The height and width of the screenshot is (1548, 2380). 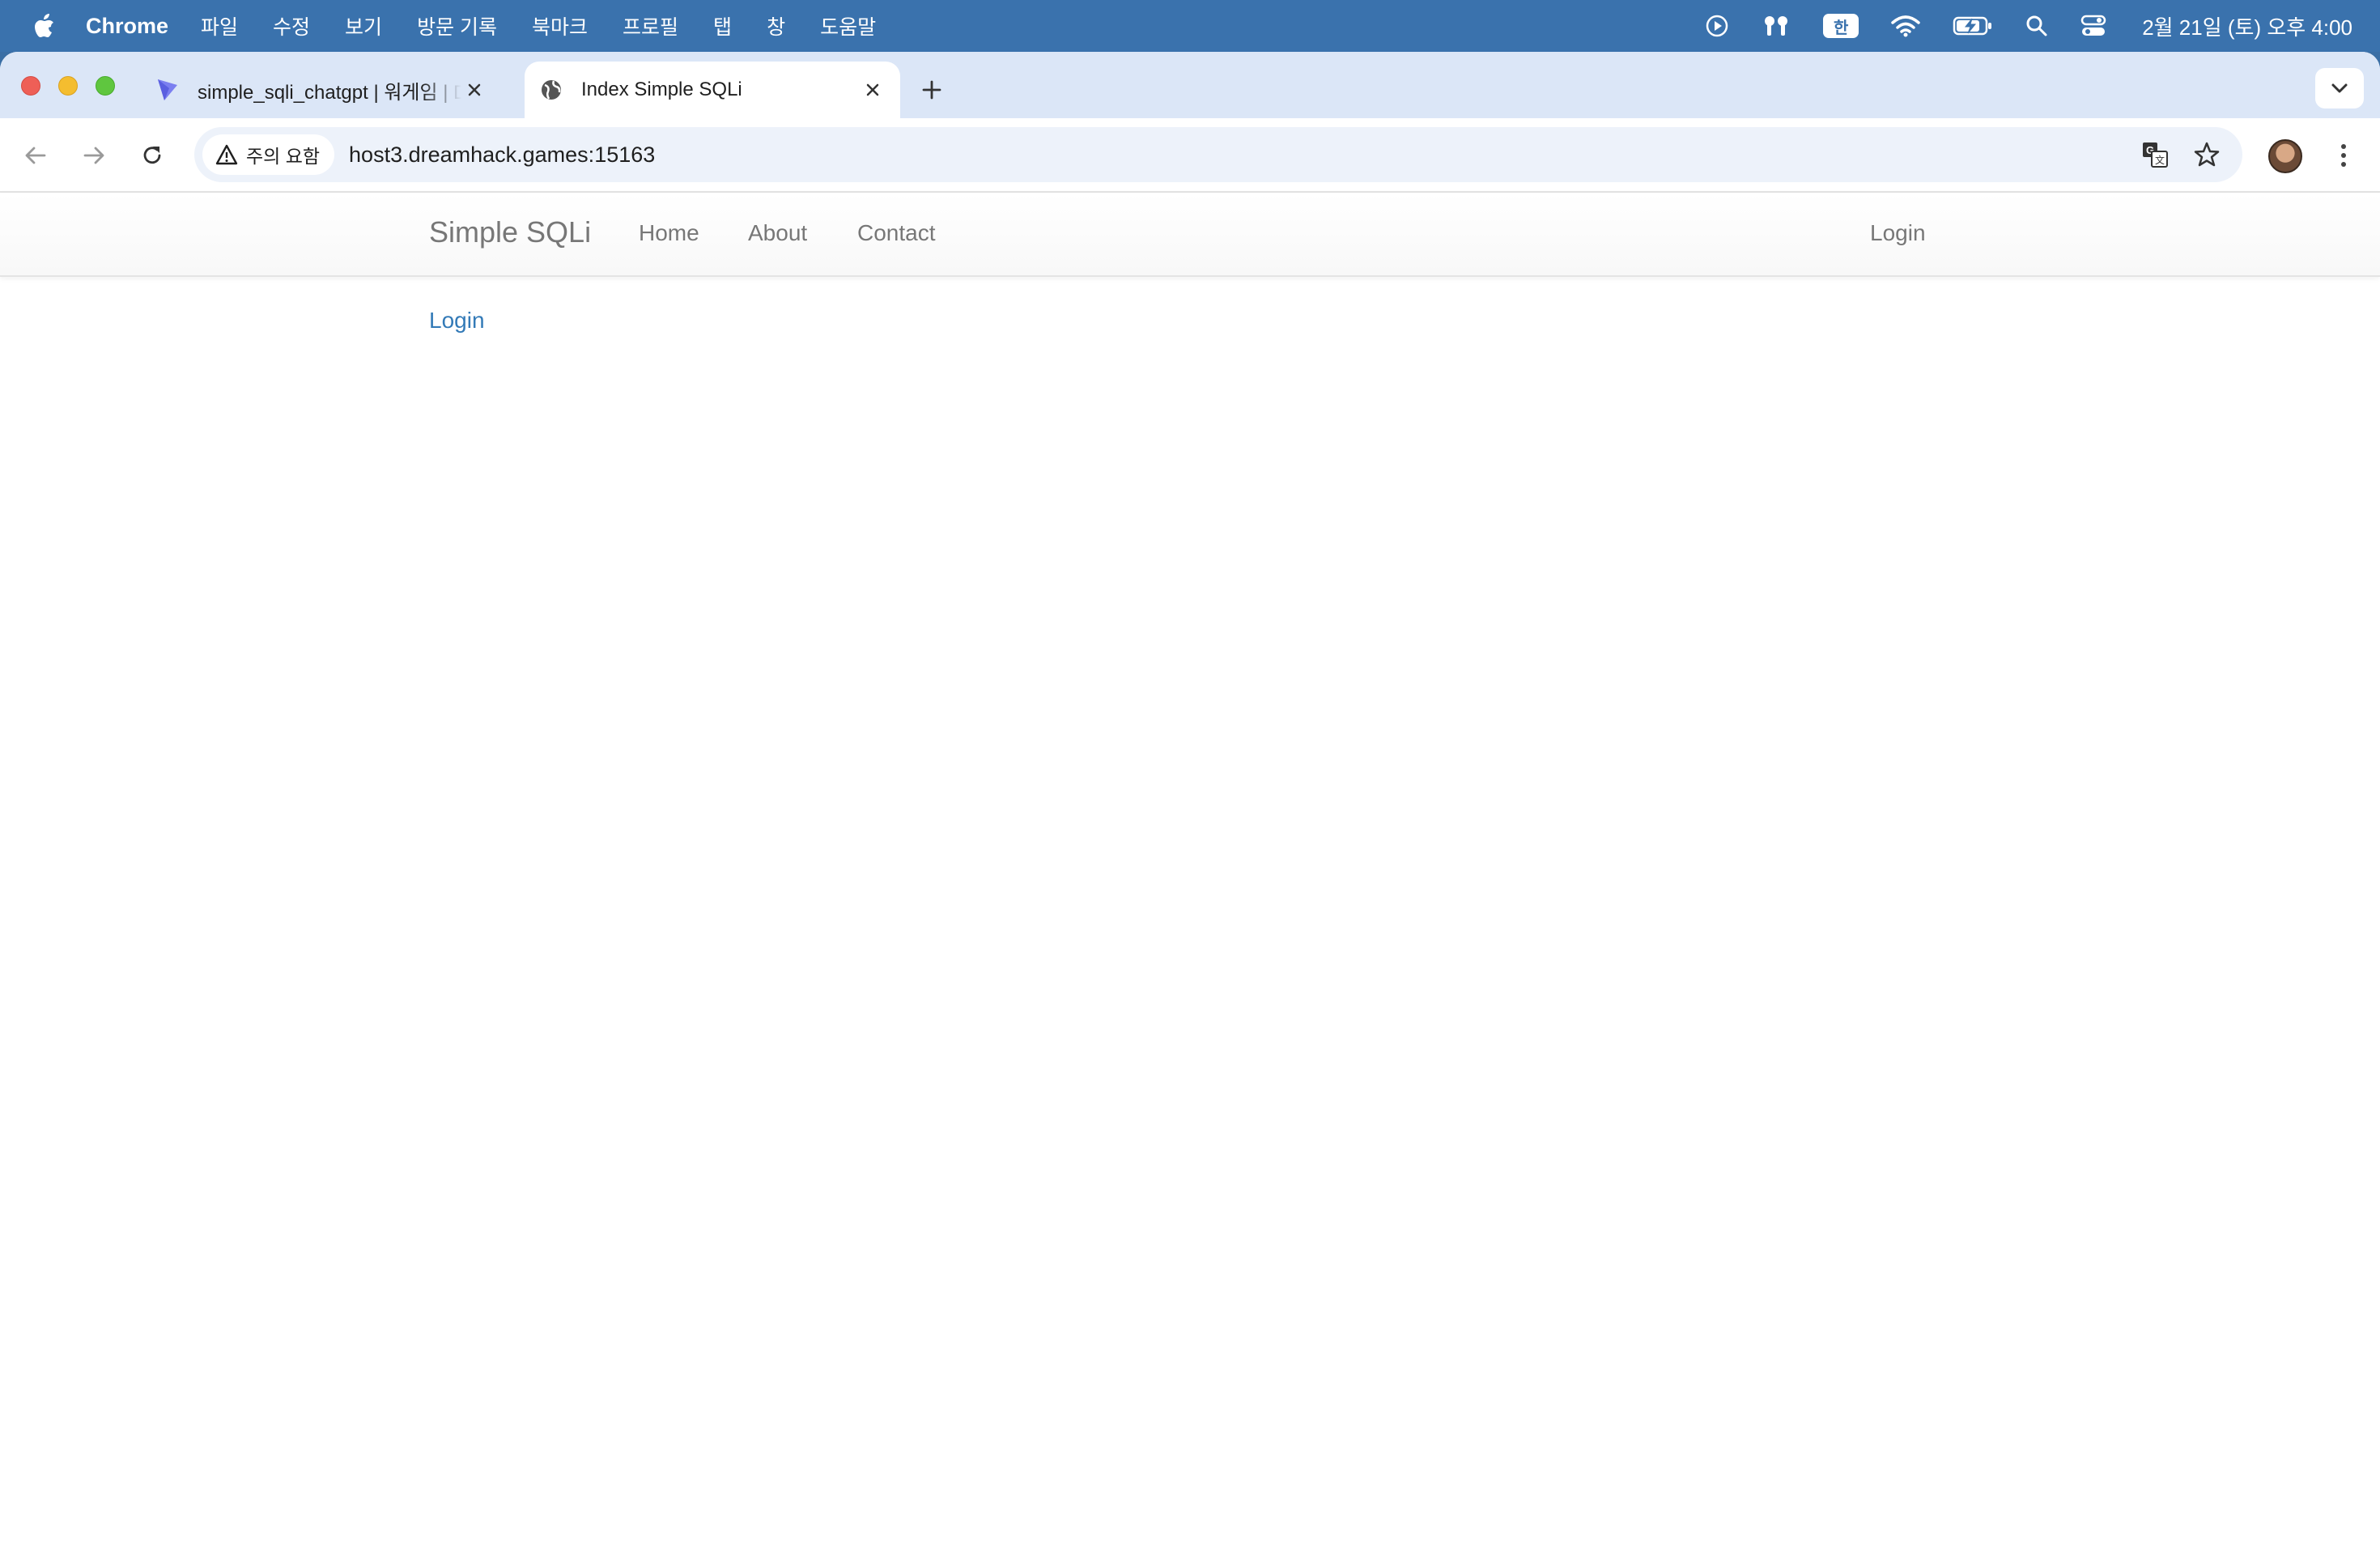 I want to click on wifi-icon, so click(x=1906, y=26).